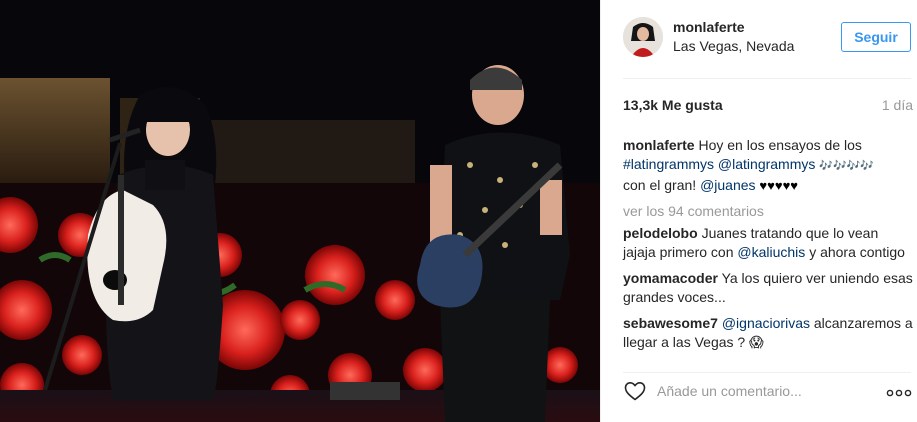 This screenshot has height=422, width=917. What do you see at coordinates (857, 252) in the screenshot?
I see `comment-text: y ahora contigo` at bounding box center [857, 252].